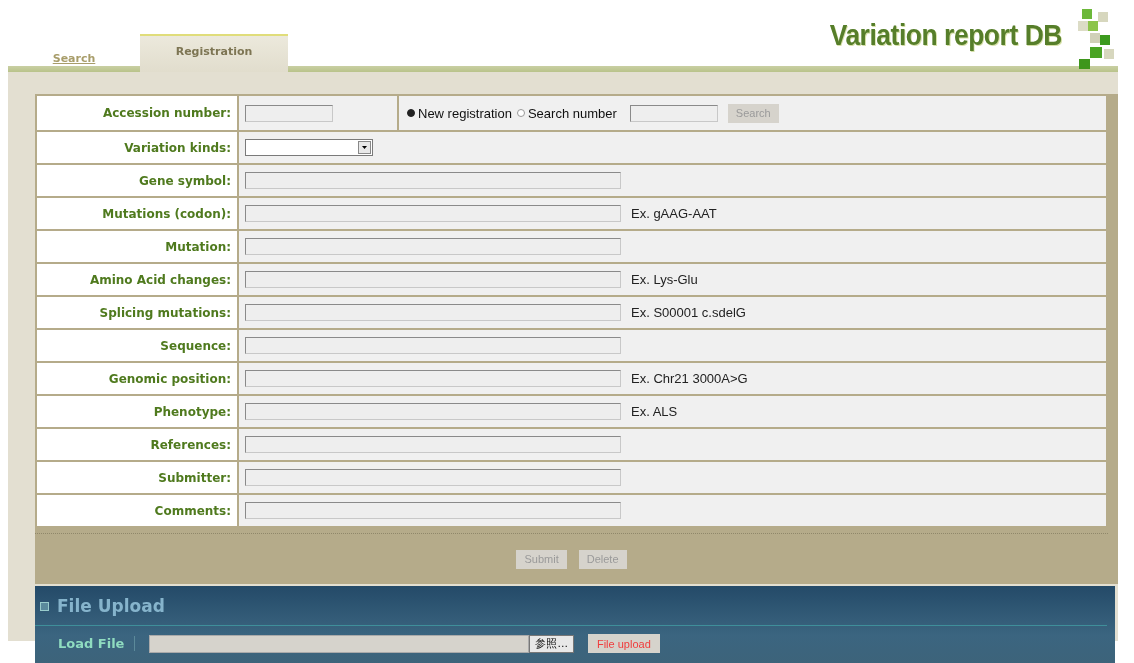  What do you see at coordinates (945, 35) in the screenshot?
I see `site-title: Variation report DB` at bounding box center [945, 35].